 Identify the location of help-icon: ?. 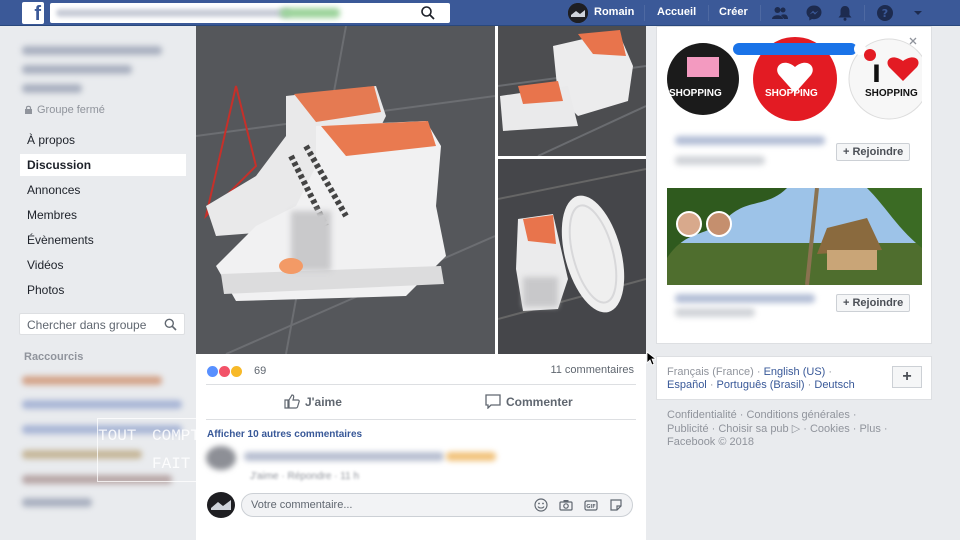
(885, 13).